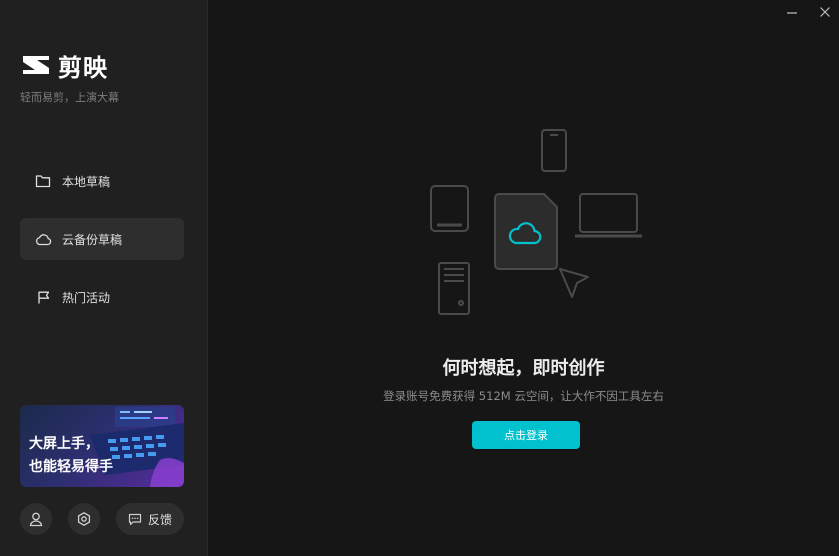  I want to click on sidebar-item-label: 热门活动, so click(86, 297).